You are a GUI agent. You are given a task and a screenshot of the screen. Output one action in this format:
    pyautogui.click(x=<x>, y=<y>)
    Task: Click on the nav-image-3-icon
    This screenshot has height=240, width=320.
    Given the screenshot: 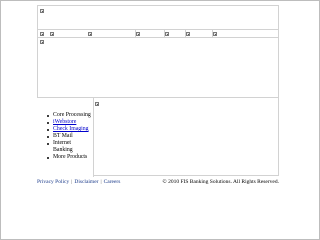 What is the action you would take?
    pyautogui.click(x=90, y=34)
    